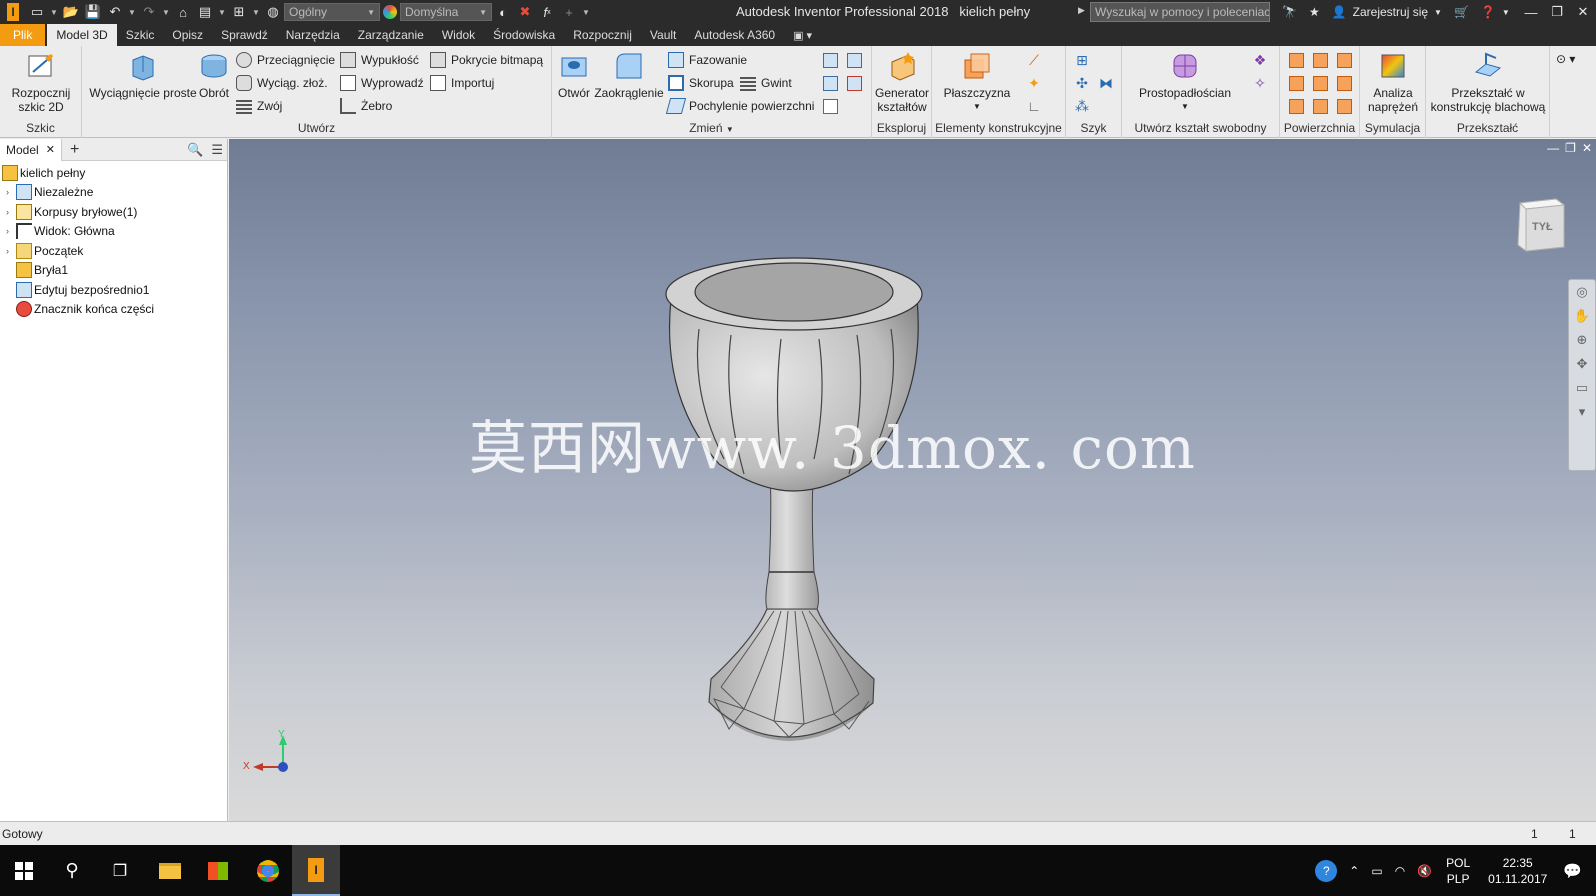 The image size is (1596, 896). What do you see at coordinates (1296, 106) in the screenshot?
I see `surface-ruled-icon` at bounding box center [1296, 106].